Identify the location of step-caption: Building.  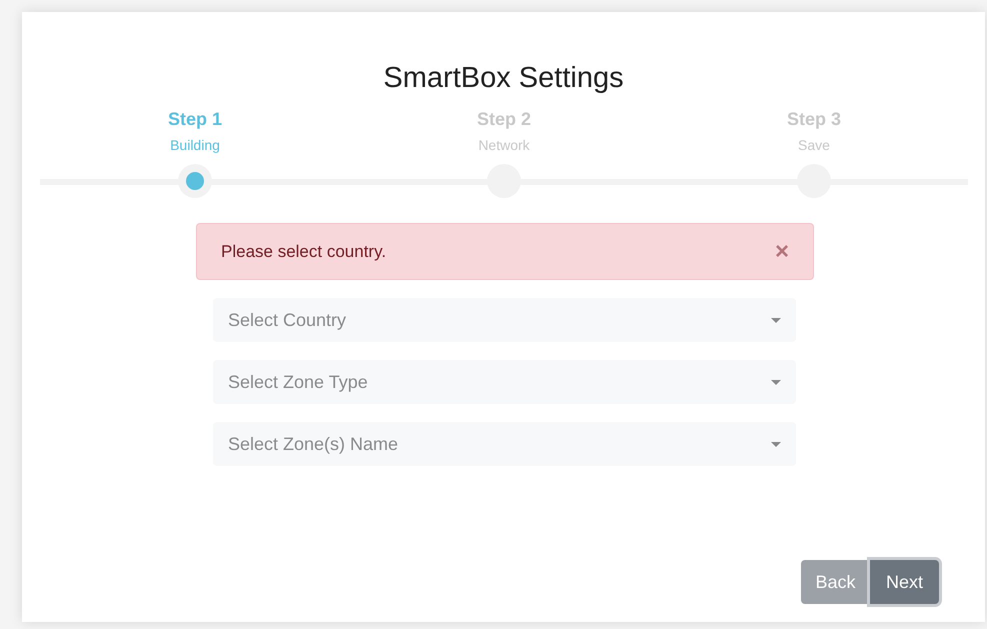
(195, 145).